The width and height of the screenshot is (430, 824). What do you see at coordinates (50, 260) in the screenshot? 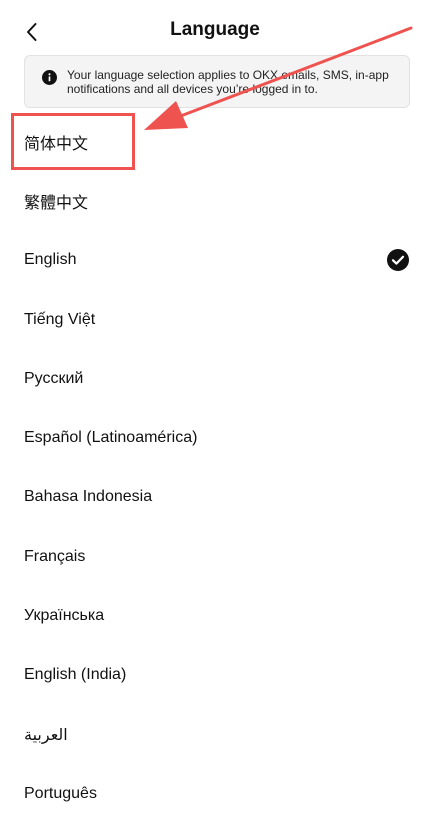
I see `language-label: English` at bounding box center [50, 260].